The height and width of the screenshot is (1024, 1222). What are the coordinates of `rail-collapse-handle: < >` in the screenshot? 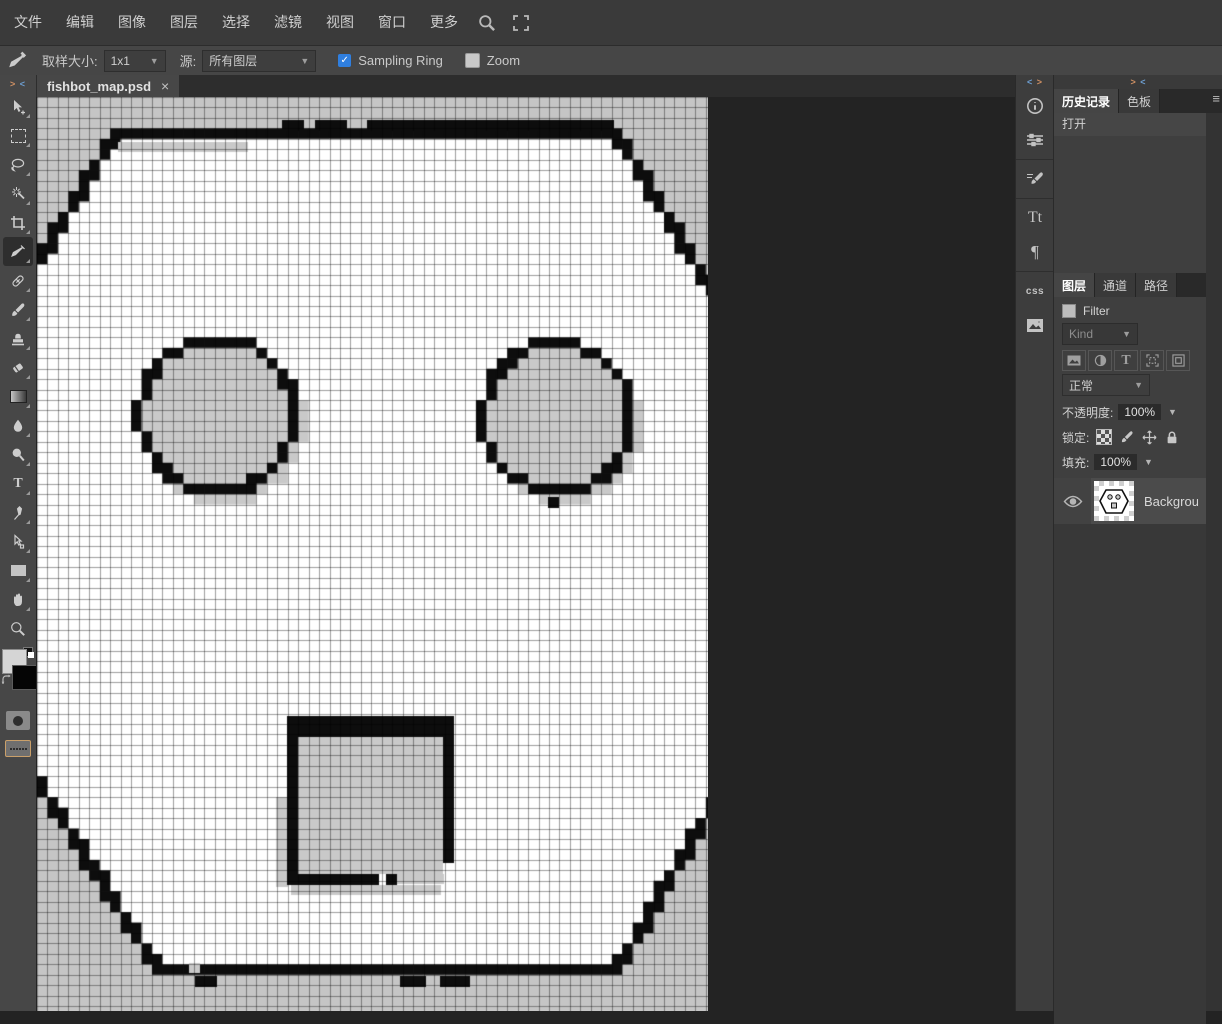 It's located at (1035, 82).